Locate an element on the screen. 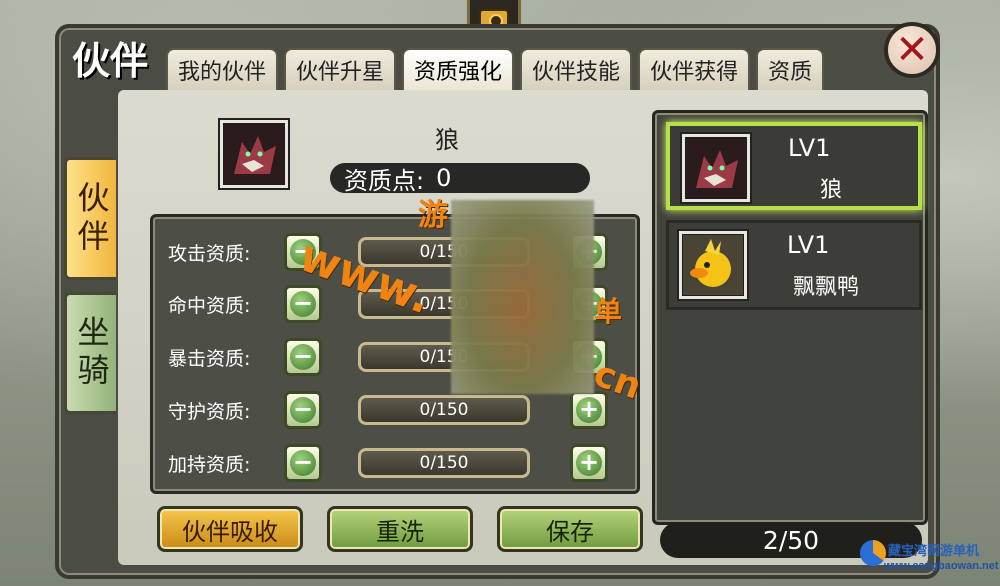 The width and height of the screenshot is (1000, 586). tab-aptitude-enhance: 资质强化 is located at coordinates (458, 69).